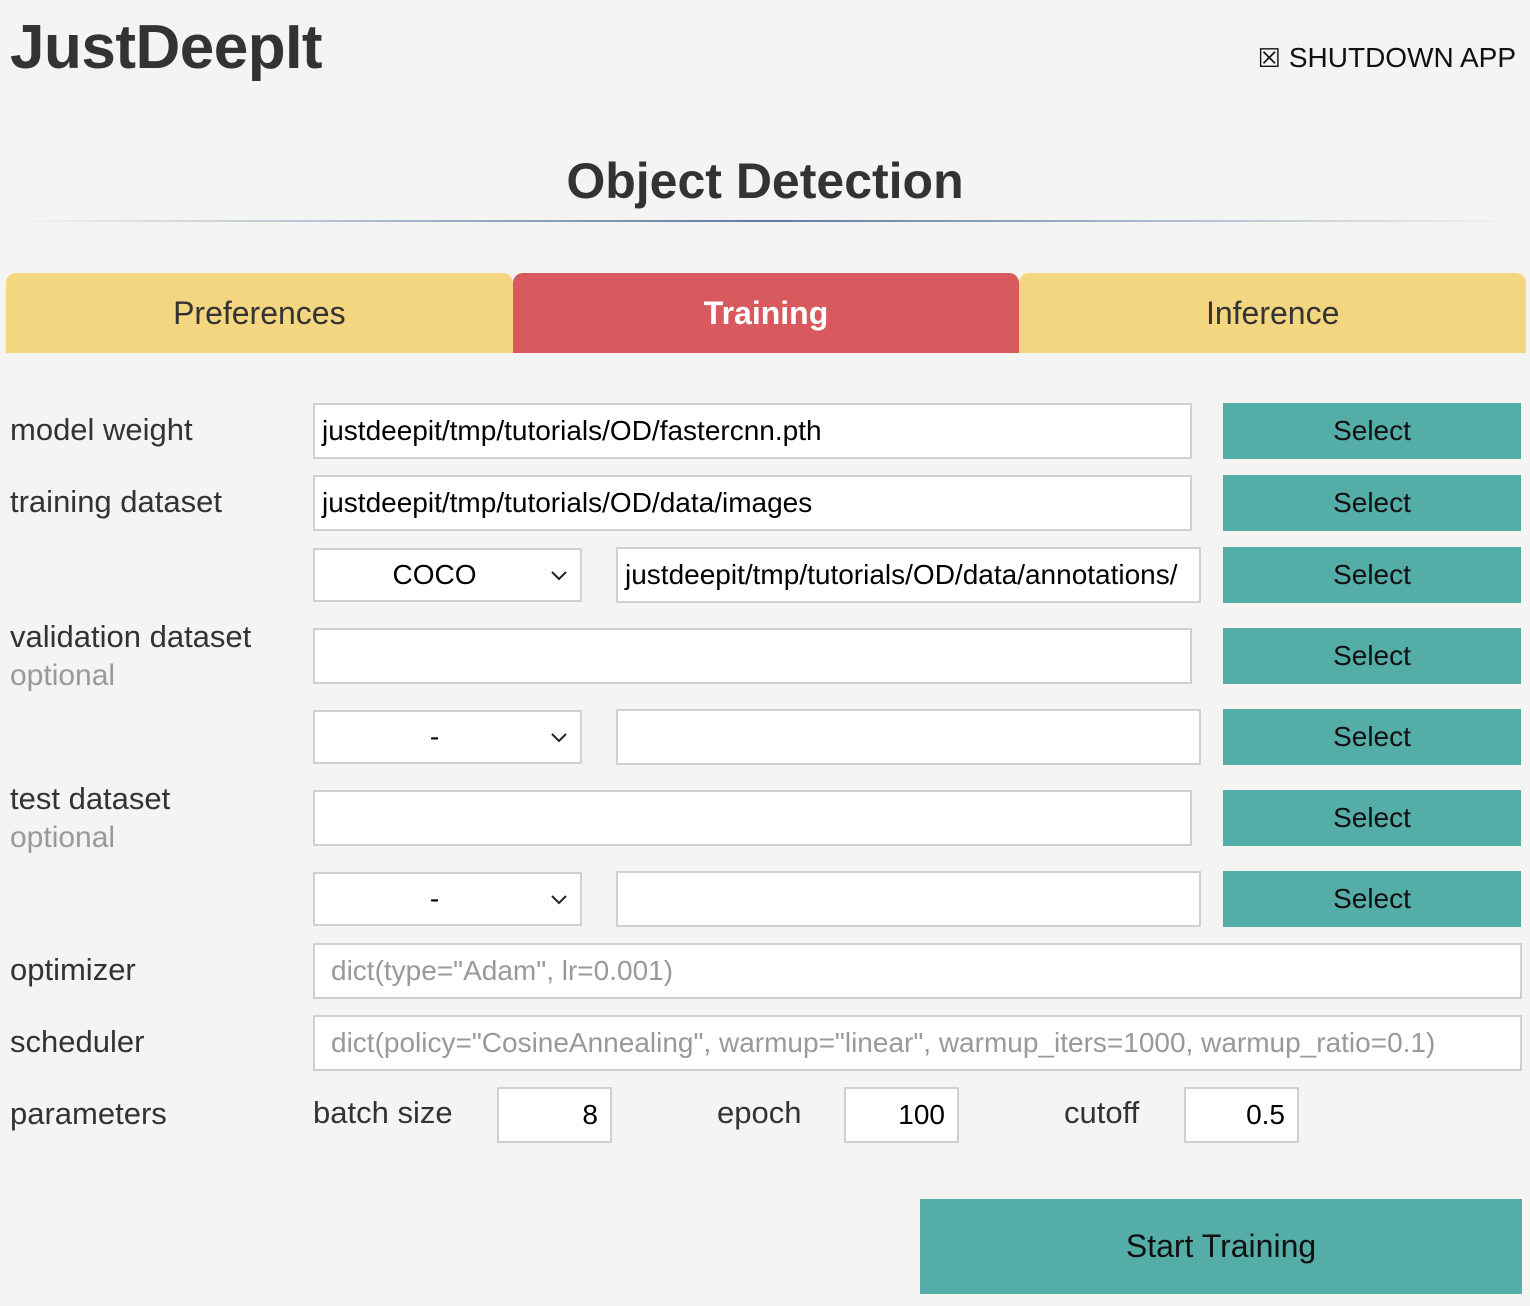  I want to click on training-images-input: justdeepit/tmp/tutorials/OD/data/images, so click(752, 503).